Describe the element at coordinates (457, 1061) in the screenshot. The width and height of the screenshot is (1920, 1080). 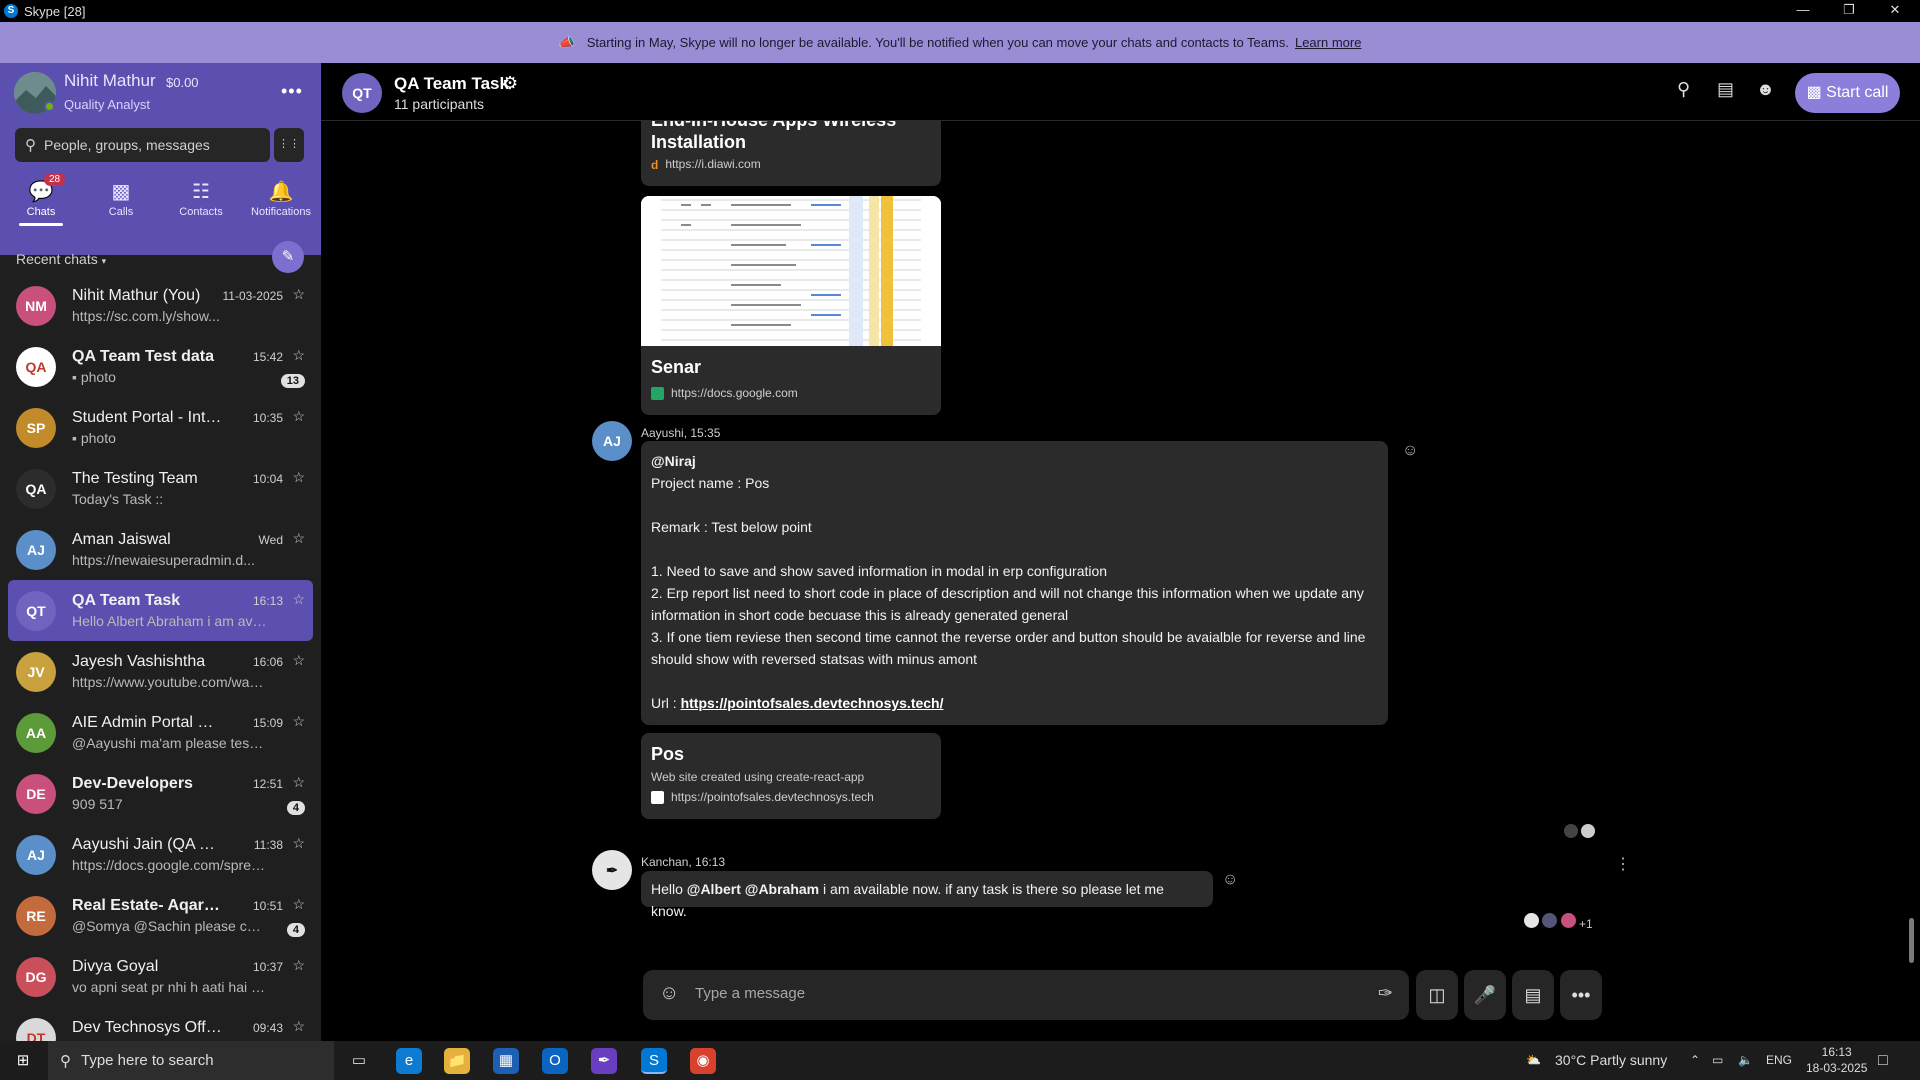
I see `file-explorer-icon: 📁` at that location.